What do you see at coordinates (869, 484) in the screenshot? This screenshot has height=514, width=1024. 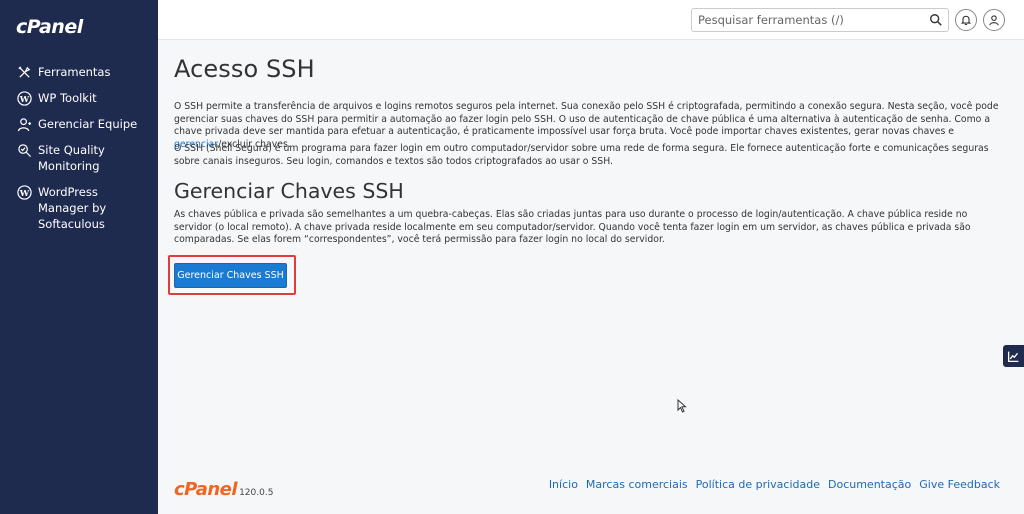 I see `footer-link-documentacao: Documentação` at bounding box center [869, 484].